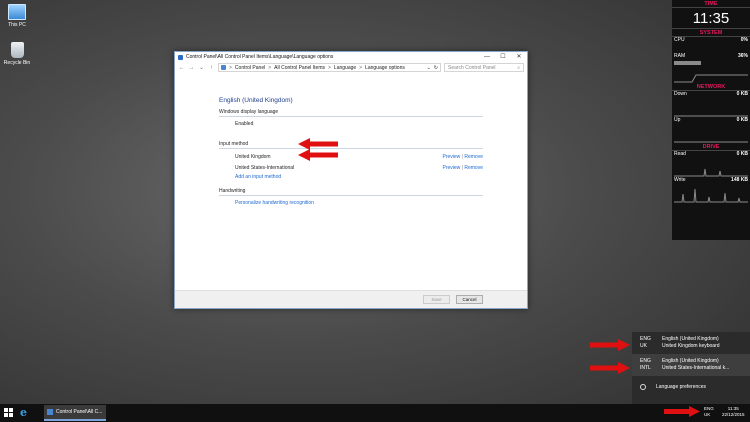  What do you see at coordinates (711, 108) in the screenshot?
I see `down-graph` at bounding box center [711, 108].